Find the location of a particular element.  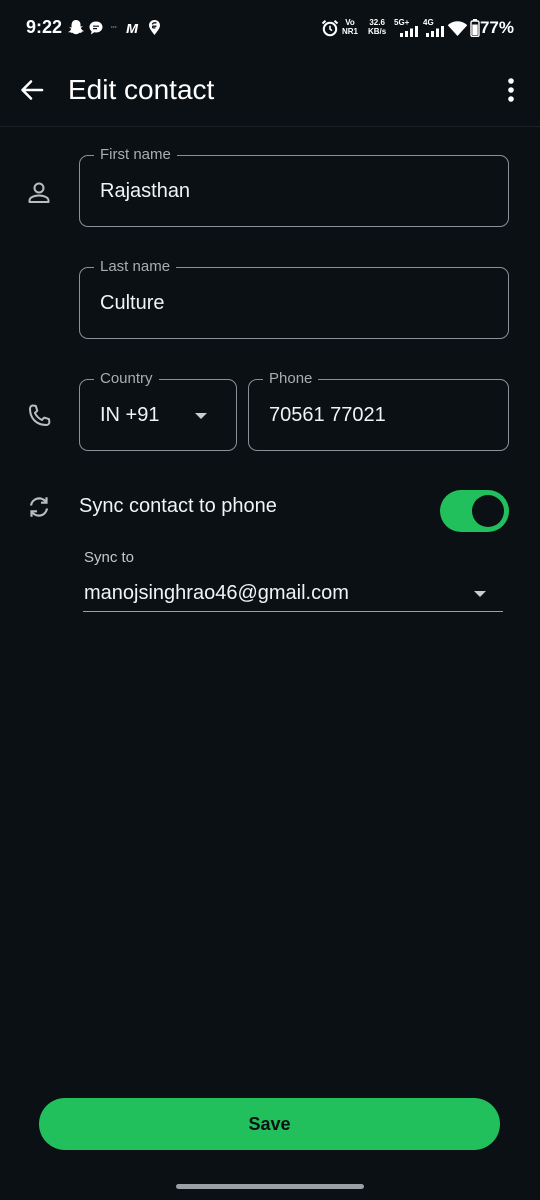

home-indicator is located at coordinates (270, 1186).